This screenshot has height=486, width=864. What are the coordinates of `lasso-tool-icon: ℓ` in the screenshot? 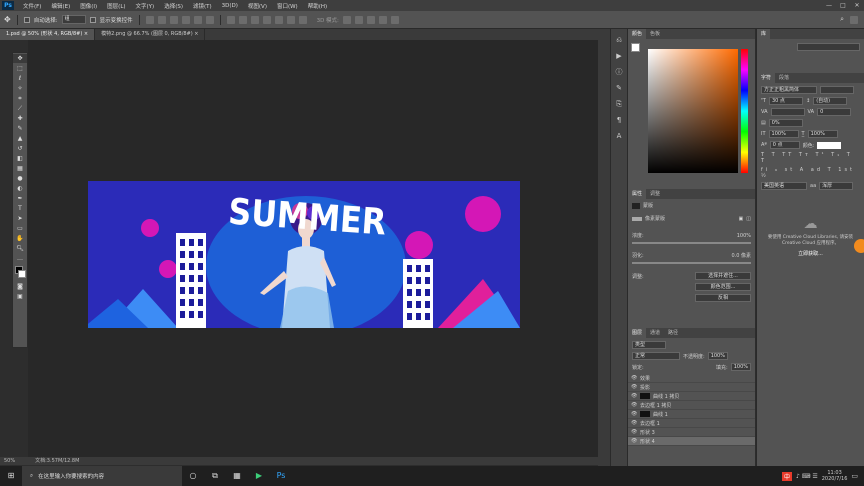 It's located at (20, 78).